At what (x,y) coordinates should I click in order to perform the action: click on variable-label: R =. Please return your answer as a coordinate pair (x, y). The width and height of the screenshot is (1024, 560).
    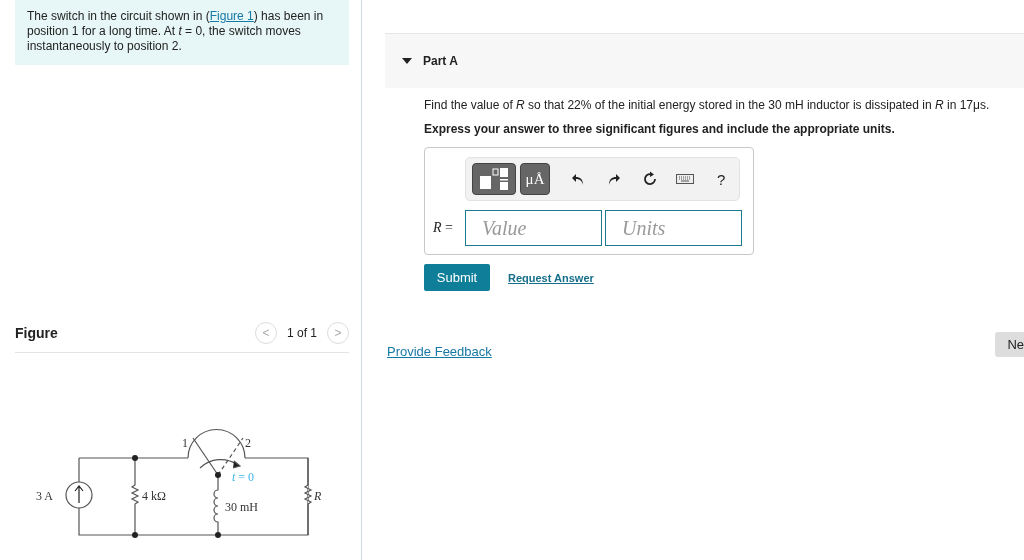
    Looking at the image, I should click on (443, 228).